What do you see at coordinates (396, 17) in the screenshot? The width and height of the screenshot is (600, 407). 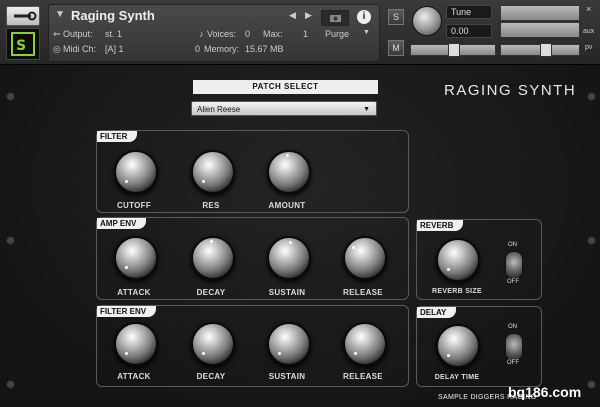 I see `solo-button: S` at bounding box center [396, 17].